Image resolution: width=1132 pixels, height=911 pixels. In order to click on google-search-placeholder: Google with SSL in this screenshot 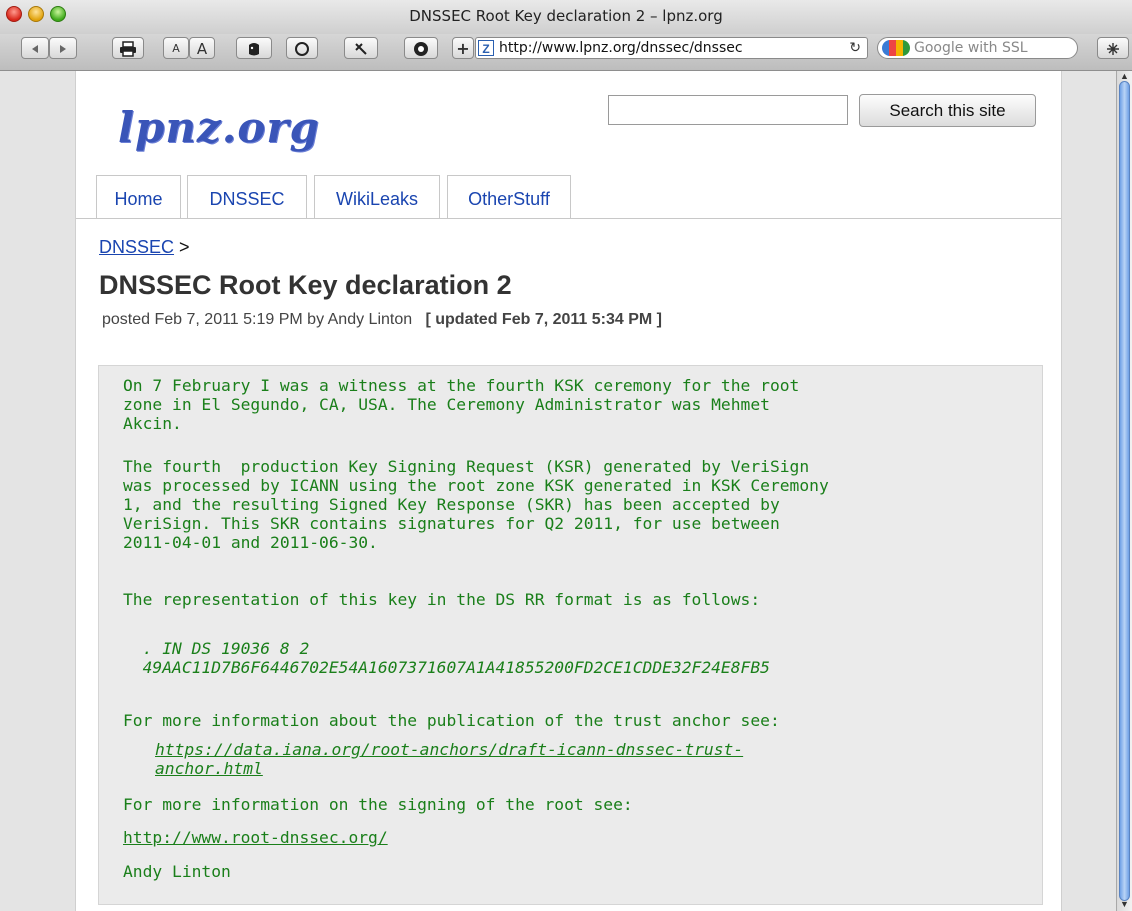, I will do `click(971, 48)`.